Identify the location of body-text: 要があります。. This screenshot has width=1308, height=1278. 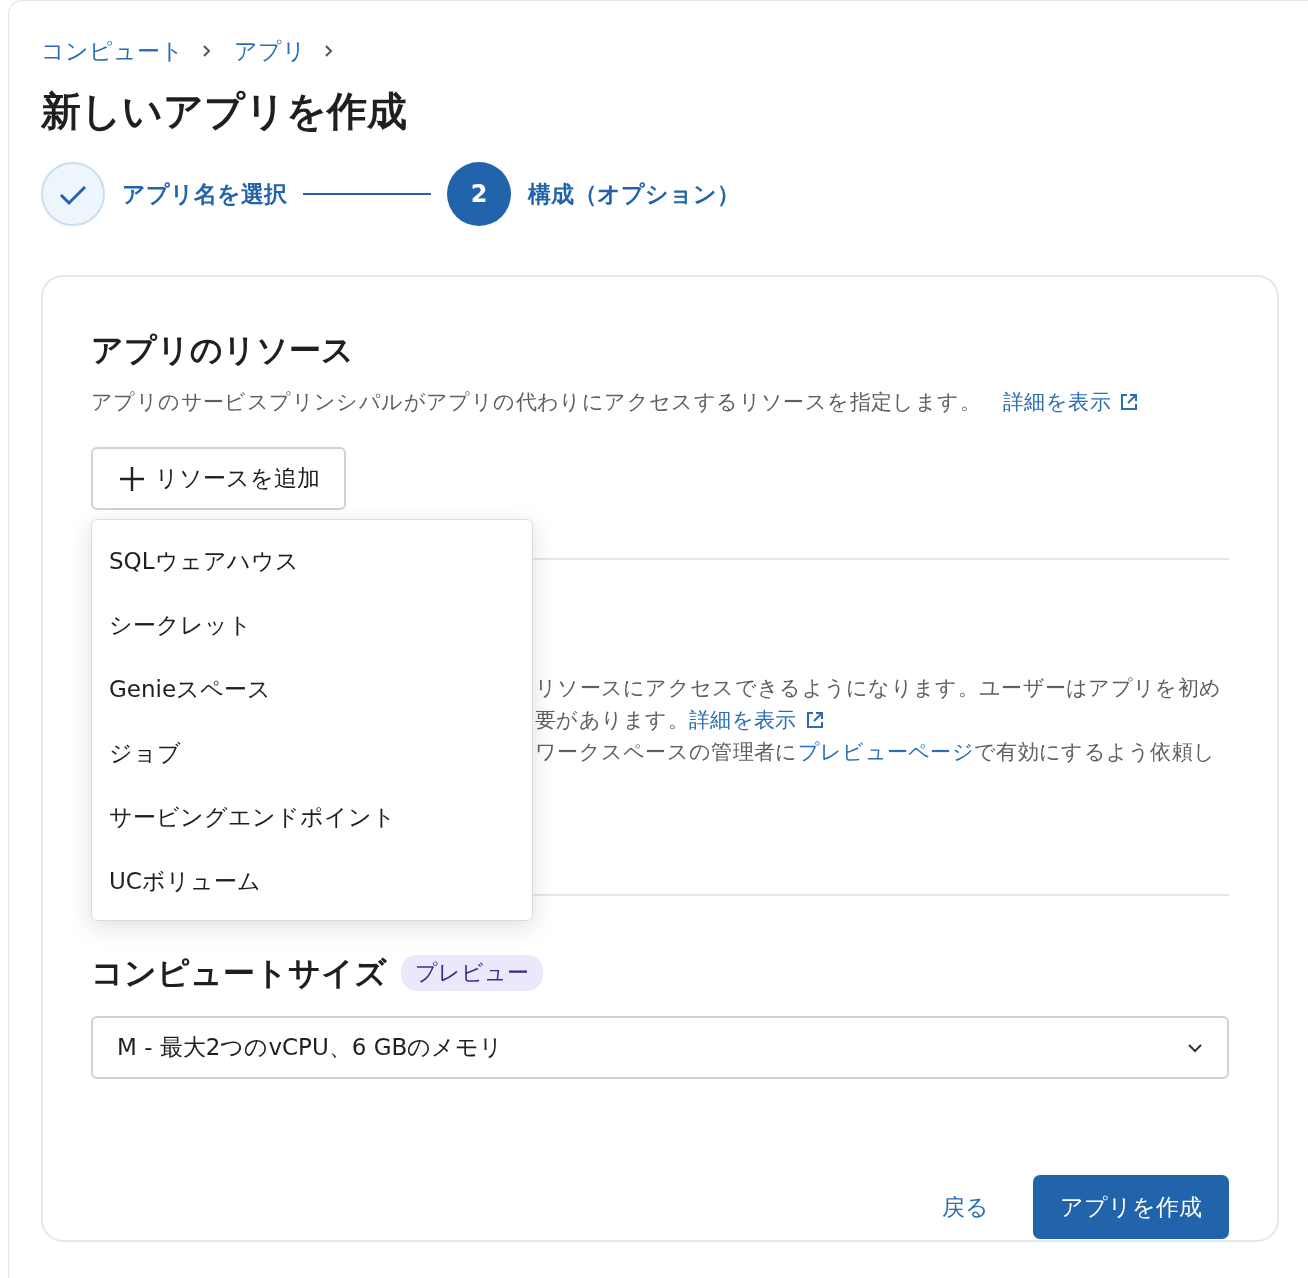
(612, 720).